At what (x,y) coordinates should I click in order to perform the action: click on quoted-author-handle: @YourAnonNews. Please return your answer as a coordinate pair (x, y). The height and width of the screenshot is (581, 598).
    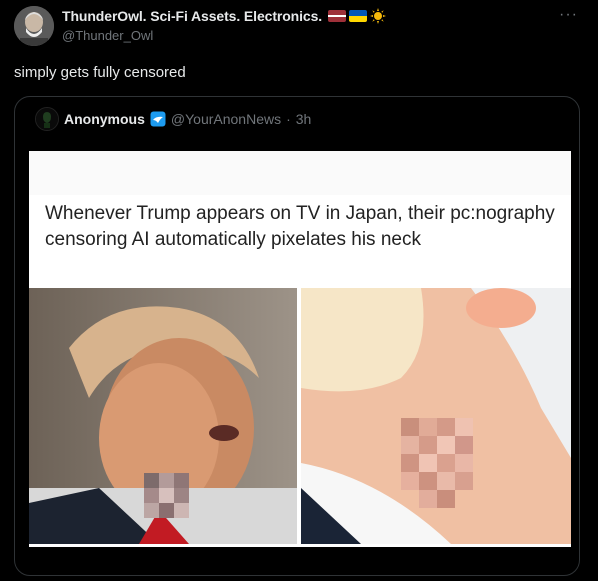
    Looking at the image, I should click on (226, 119).